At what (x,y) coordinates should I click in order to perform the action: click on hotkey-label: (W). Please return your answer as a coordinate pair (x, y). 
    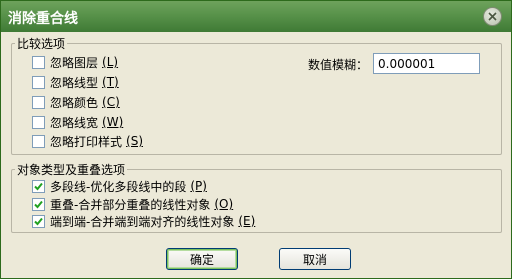
    Looking at the image, I should click on (113, 122).